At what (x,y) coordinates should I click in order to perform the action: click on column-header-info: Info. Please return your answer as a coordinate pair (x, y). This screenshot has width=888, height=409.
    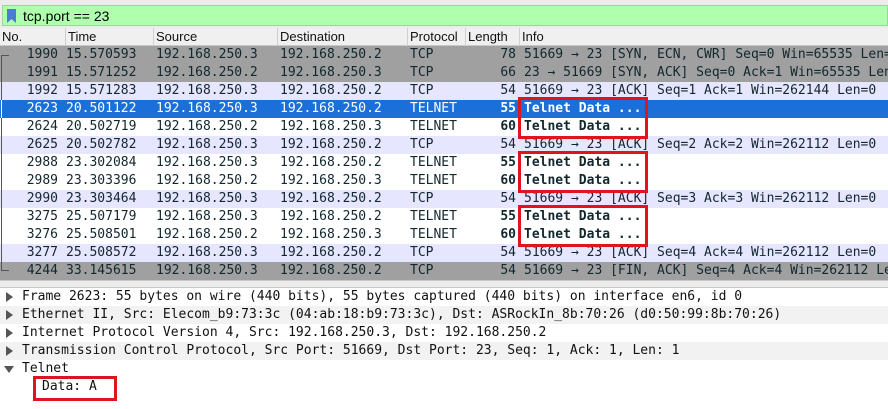
    Looking at the image, I should click on (704, 37).